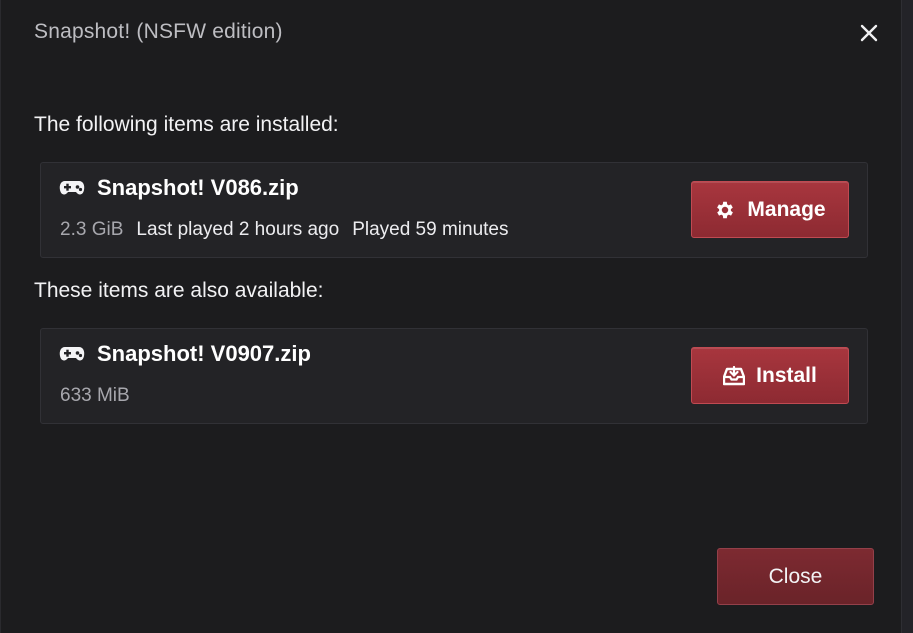  What do you see at coordinates (95, 395) in the screenshot?
I see `item-size: 633 MiB` at bounding box center [95, 395].